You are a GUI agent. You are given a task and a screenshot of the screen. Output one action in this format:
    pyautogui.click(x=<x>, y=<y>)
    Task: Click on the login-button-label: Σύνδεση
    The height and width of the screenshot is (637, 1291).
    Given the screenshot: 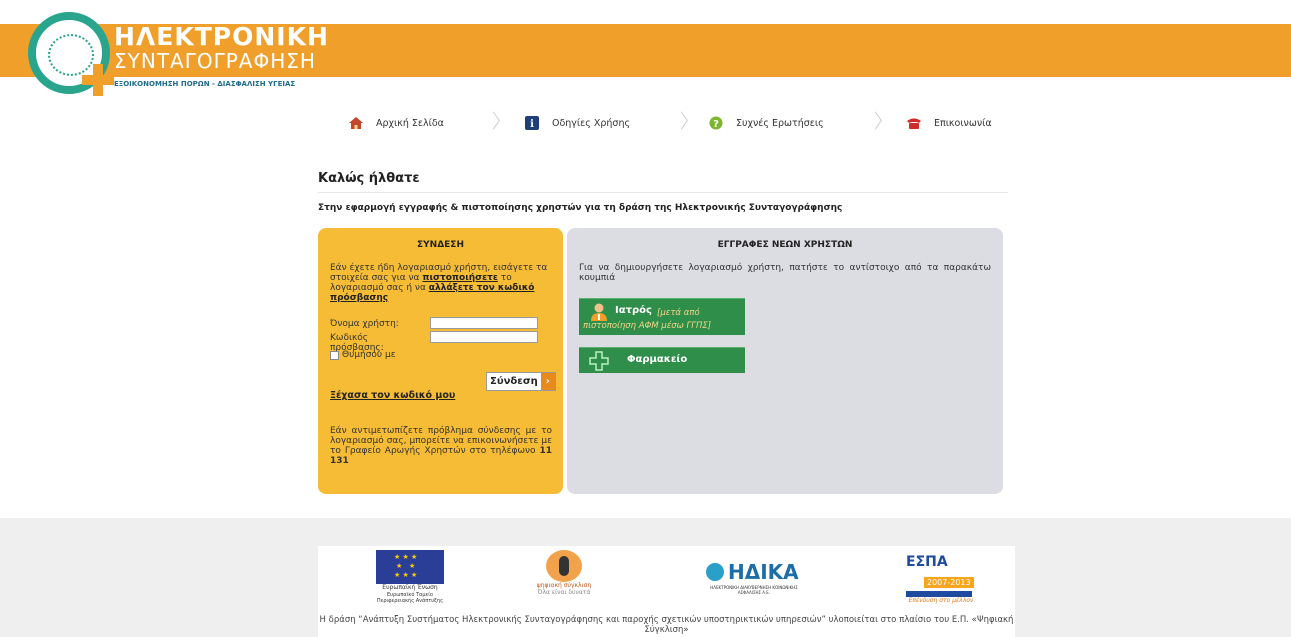 What is the action you would take?
    pyautogui.click(x=514, y=381)
    